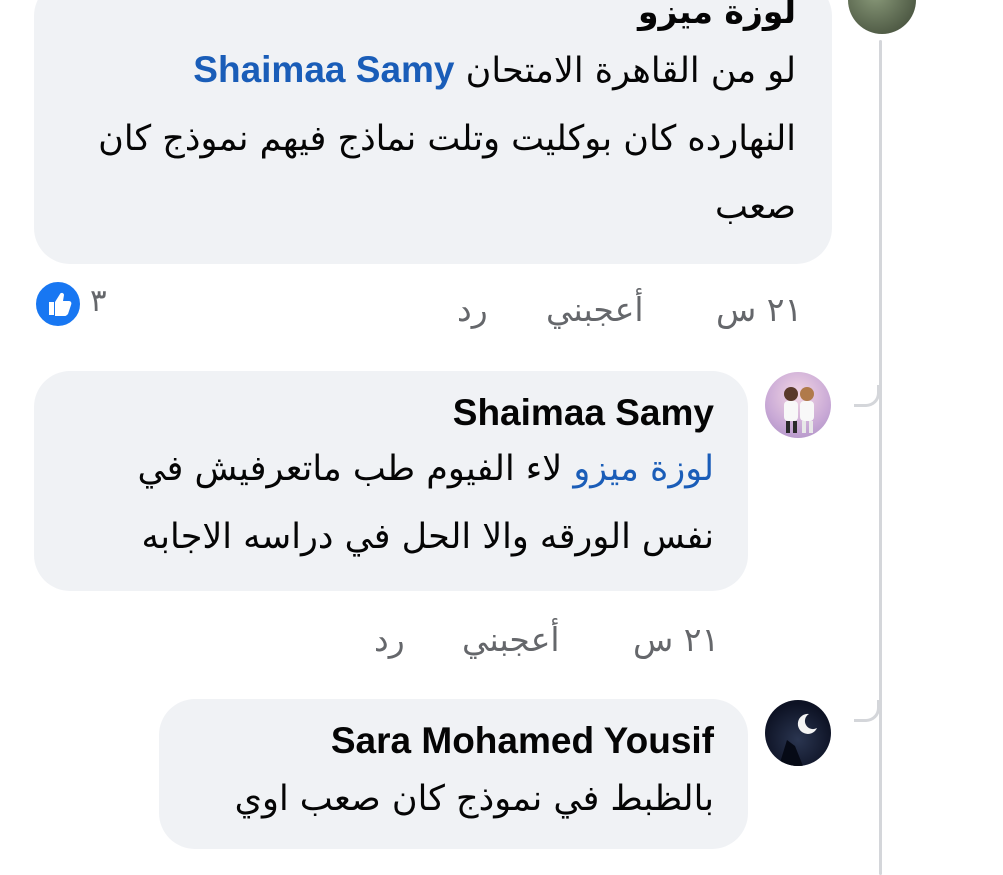 The image size is (1003, 875). What do you see at coordinates (350, 469) in the screenshot?
I see `comment-text-line: لاء الفيوم طب ماتعرفيش في` at bounding box center [350, 469].